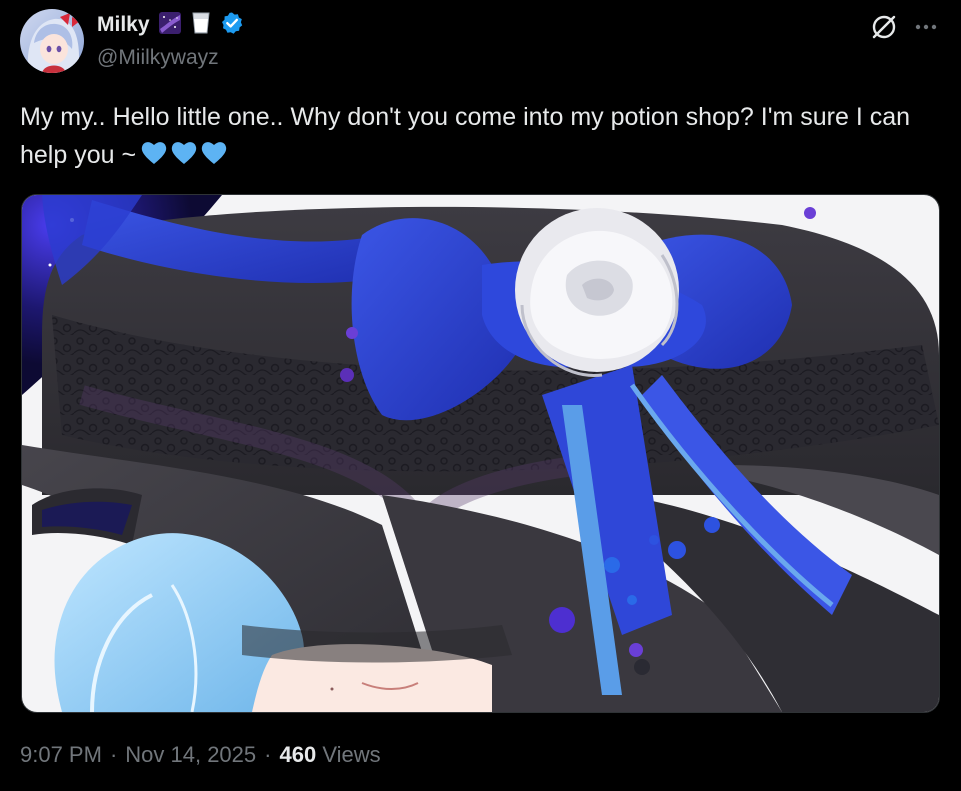 This screenshot has height=791, width=961. Describe the element at coordinates (123, 25) in the screenshot. I see `display-name: Milky` at that location.